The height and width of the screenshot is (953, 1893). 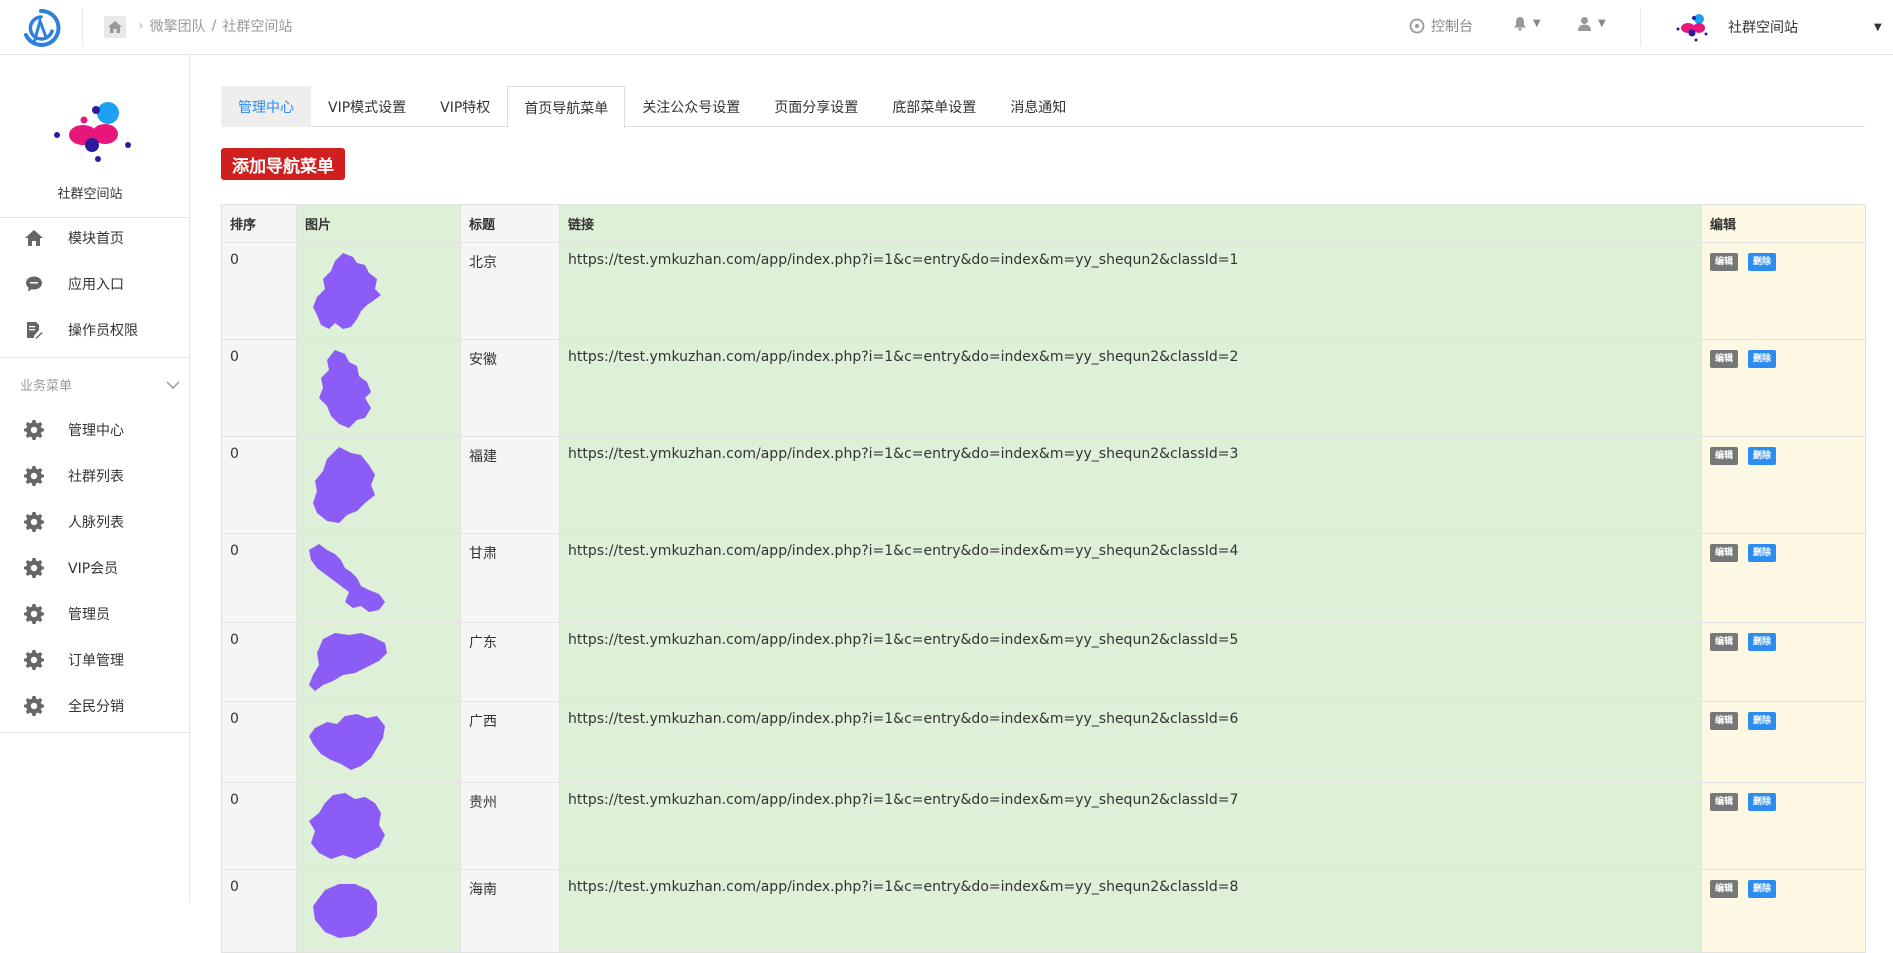 What do you see at coordinates (510, 485) in the screenshot?
I see `row-title: 福建` at bounding box center [510, 485].